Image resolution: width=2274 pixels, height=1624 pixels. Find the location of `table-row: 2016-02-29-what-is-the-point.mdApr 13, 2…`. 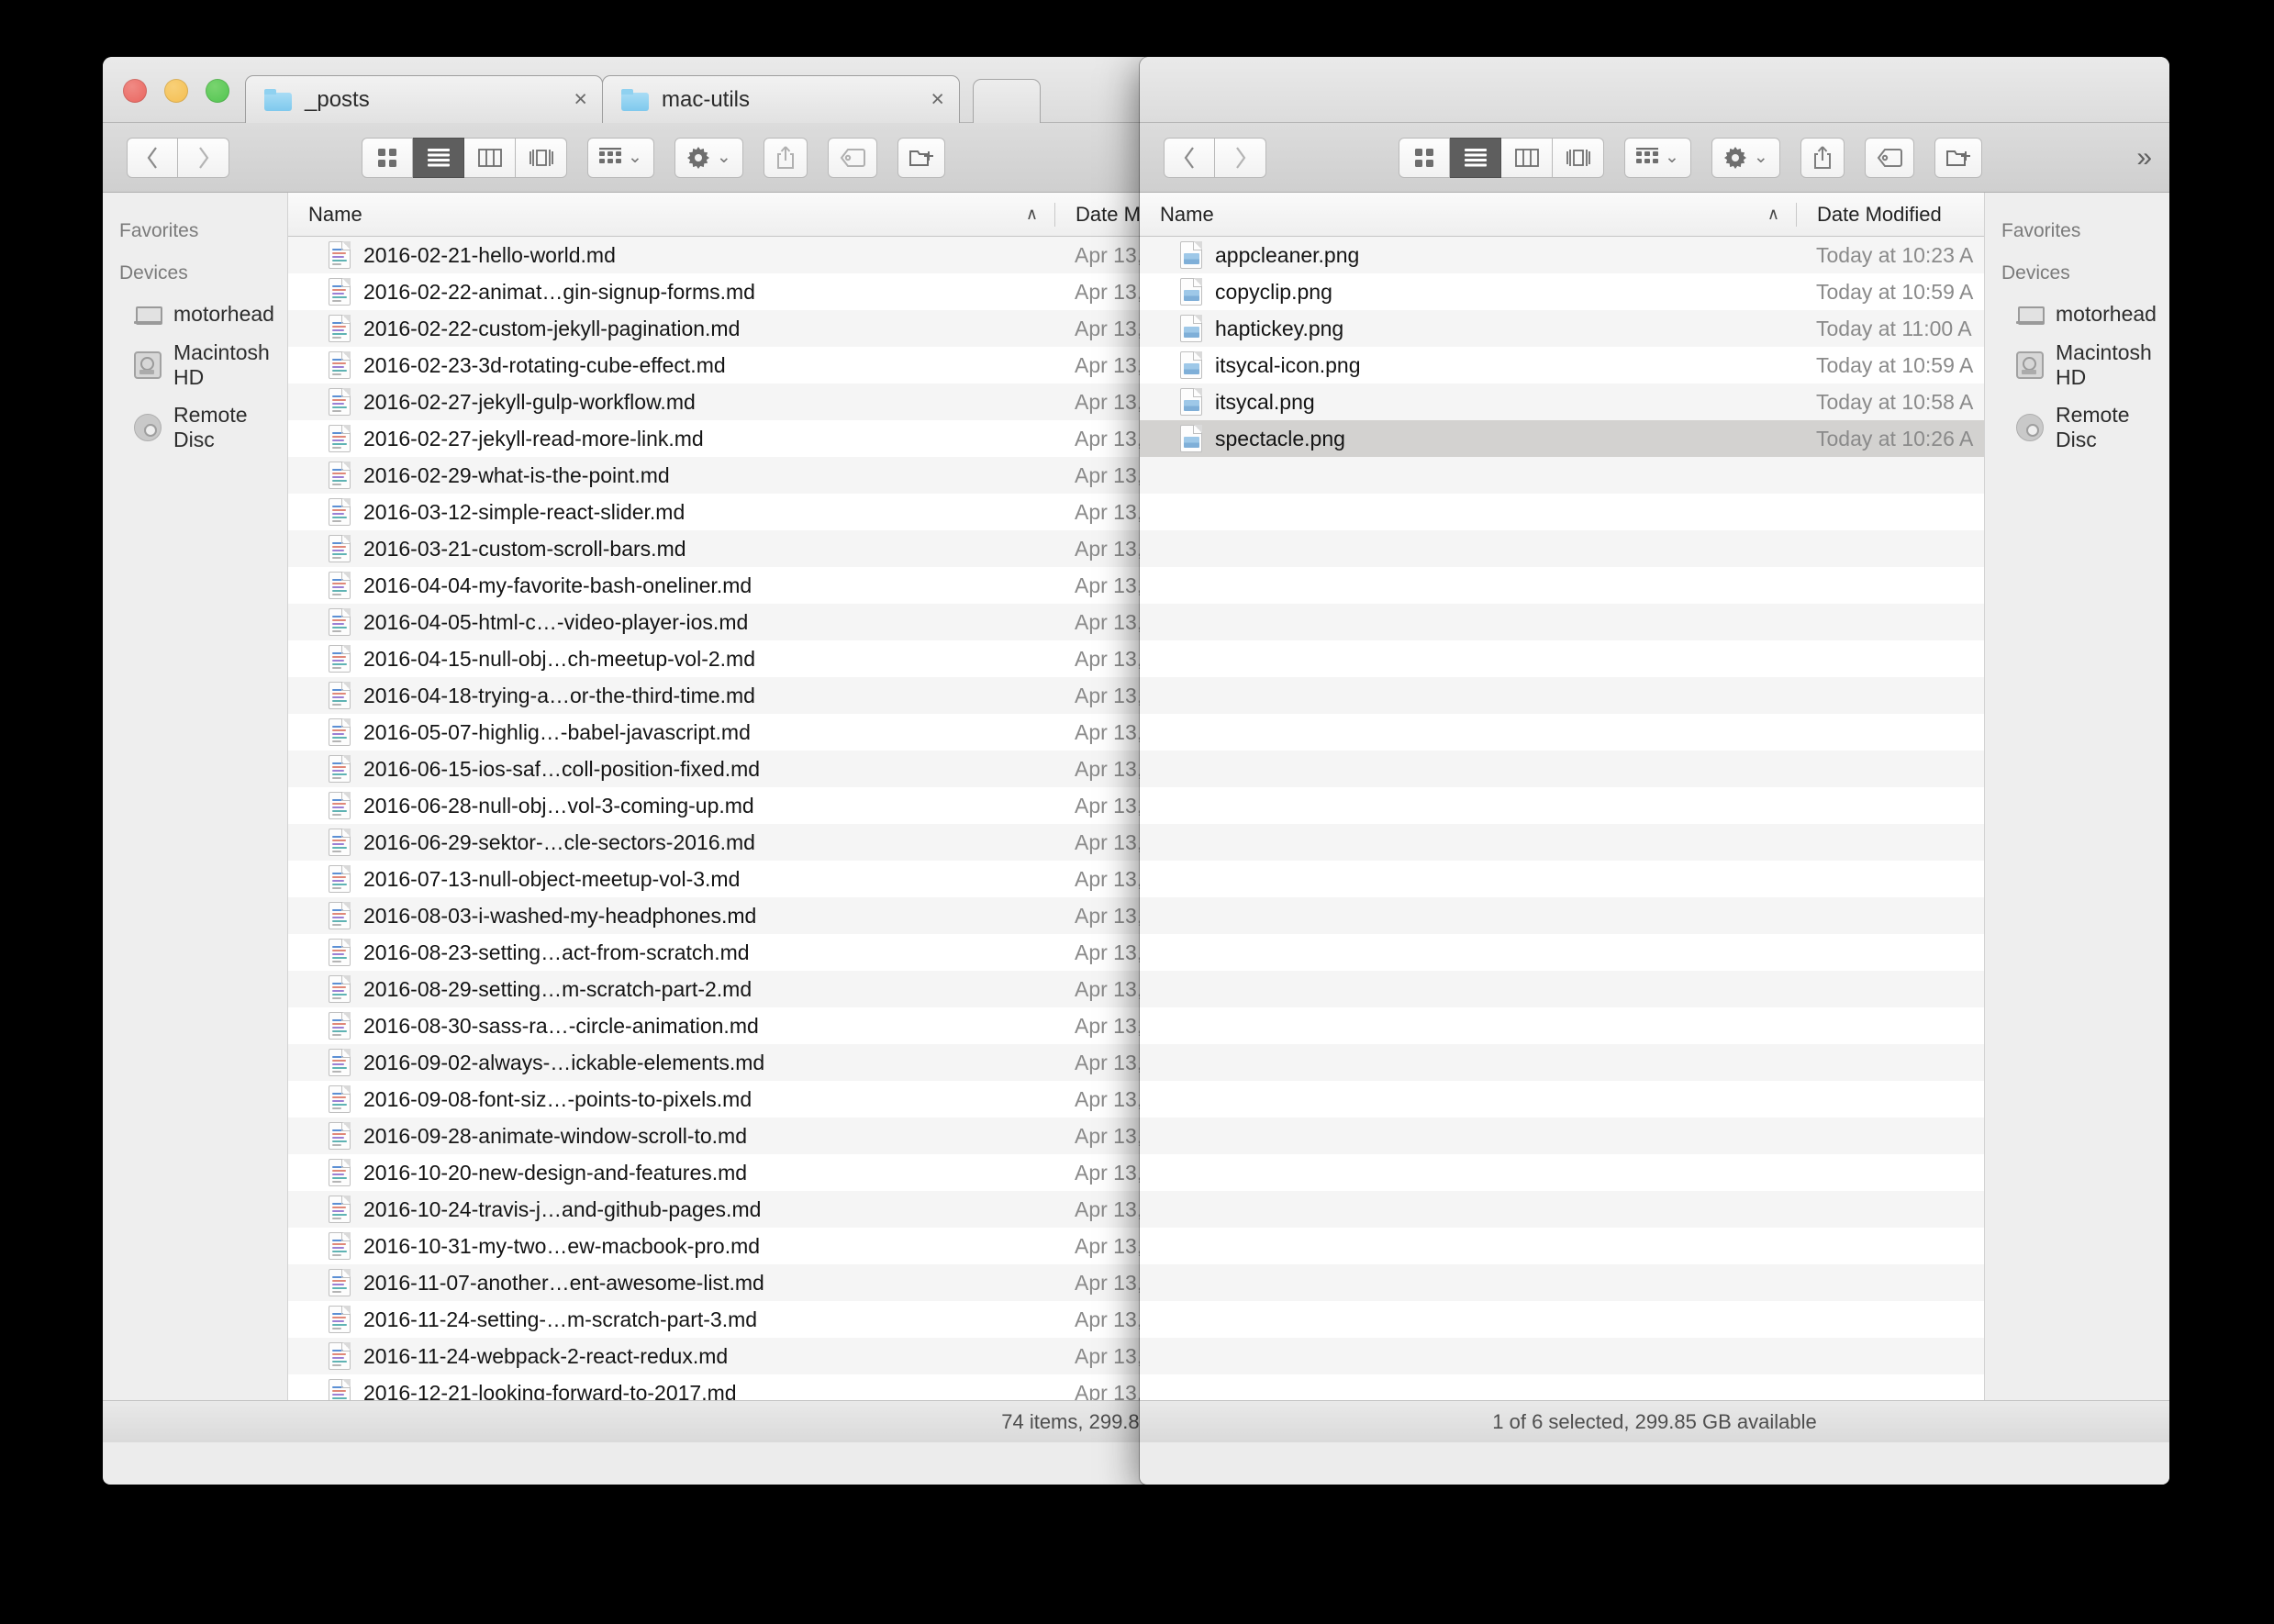

table-row: 2016-02-29-what-is-the-point.mdApr 13, 2… is located at coordinates (765, 475).